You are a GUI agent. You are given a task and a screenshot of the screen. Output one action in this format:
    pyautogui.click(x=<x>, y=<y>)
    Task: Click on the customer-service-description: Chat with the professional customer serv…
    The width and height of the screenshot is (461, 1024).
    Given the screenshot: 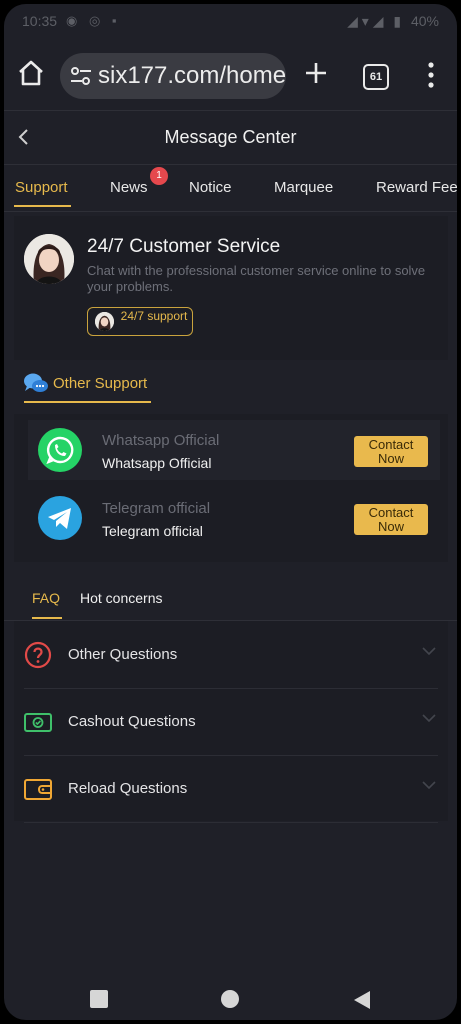 What is the action you would take?
    pyautogui.click(x=256, y=278)
    